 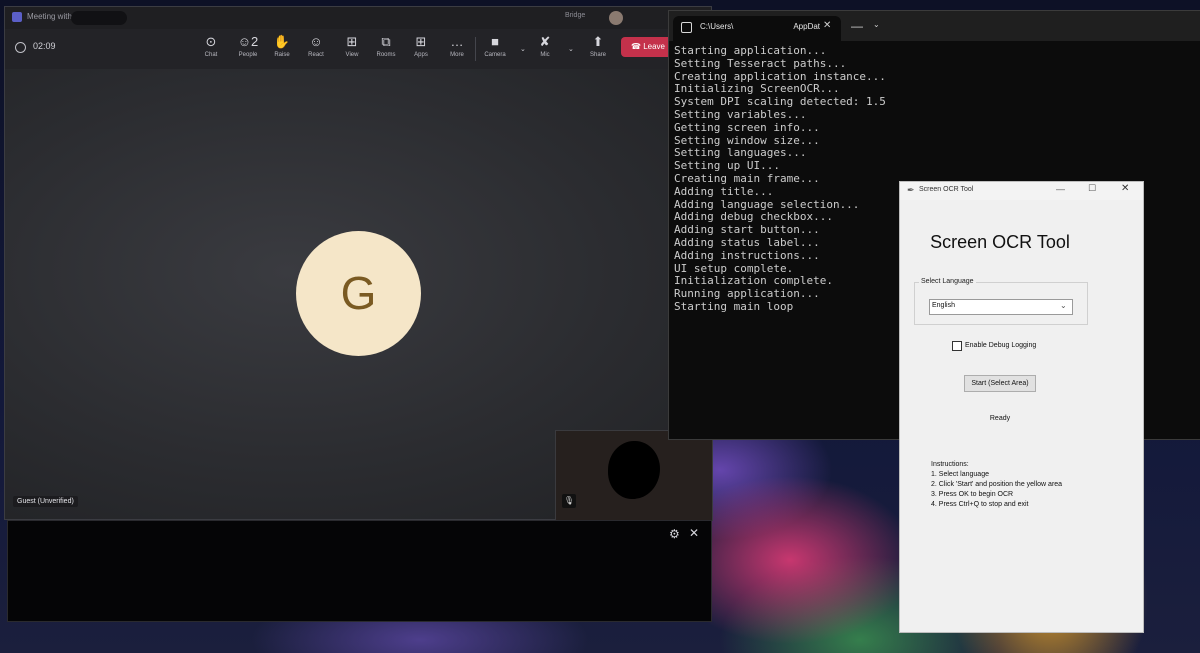 I want to click on camera-button: ■ Camera, so click(x=495, y=49).